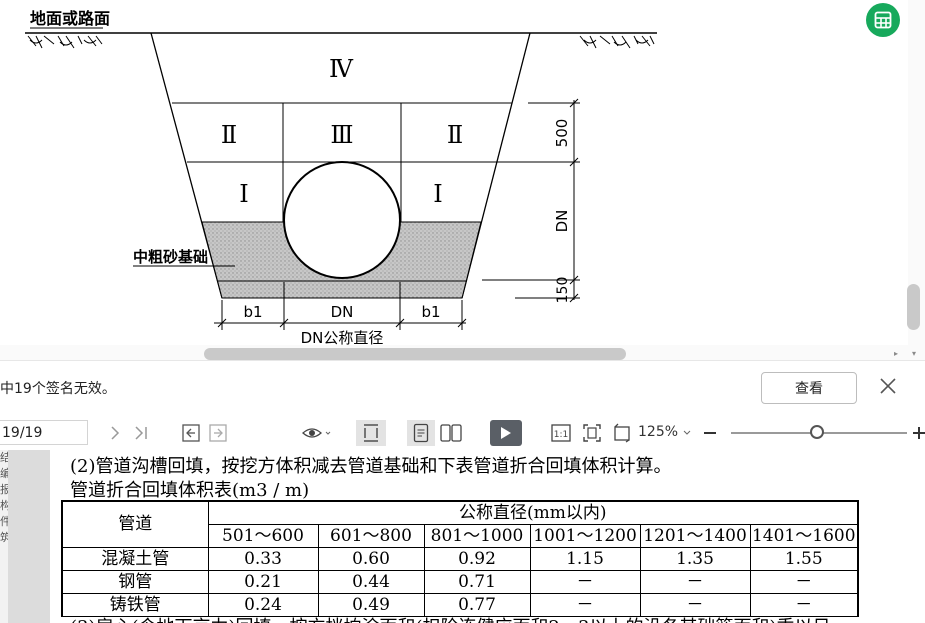 The height and width of the screenshot is (623, 925). What do you see at coordinates (263, 582) in the screenshot?
I see `table-cell: 0.21` at bounding box center [263, 582].